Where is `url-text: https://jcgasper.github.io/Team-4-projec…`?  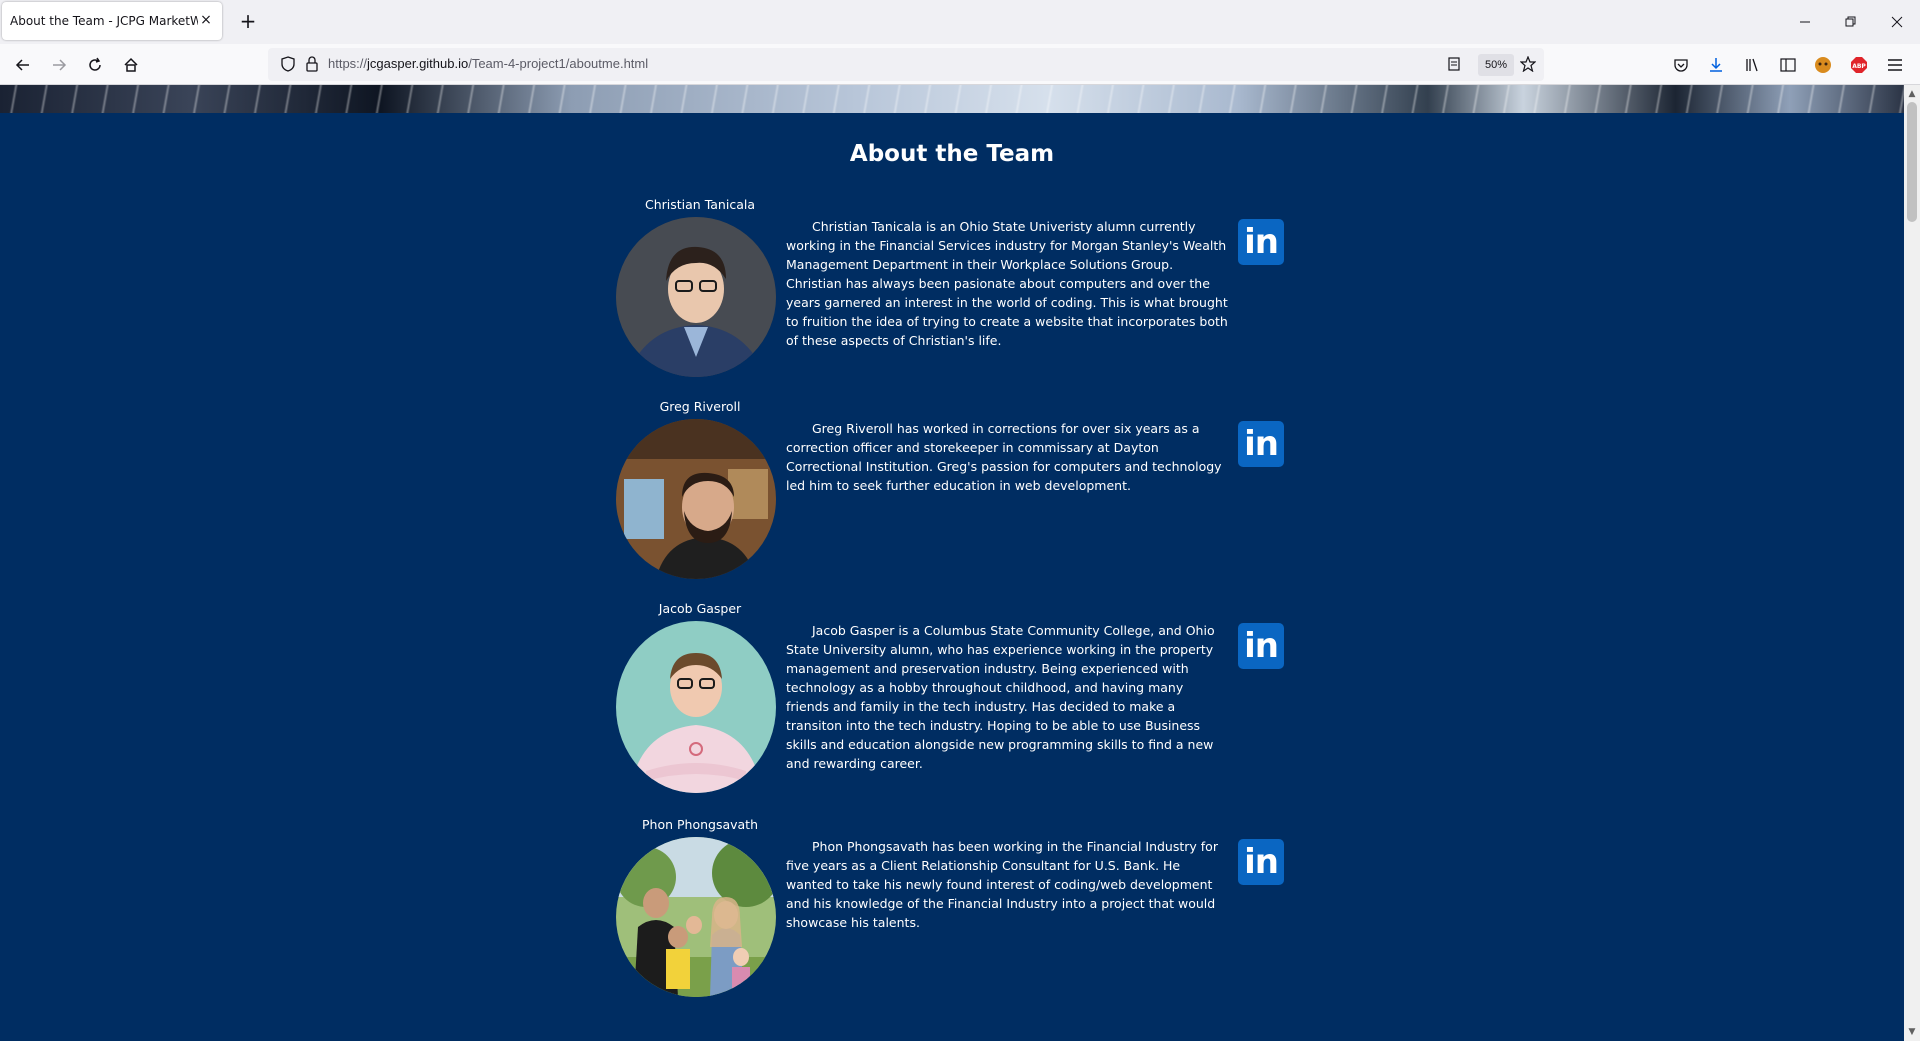
url-text: https://jcgasper.github.io/Team-4-projec… is located at coordinates (488, 63).